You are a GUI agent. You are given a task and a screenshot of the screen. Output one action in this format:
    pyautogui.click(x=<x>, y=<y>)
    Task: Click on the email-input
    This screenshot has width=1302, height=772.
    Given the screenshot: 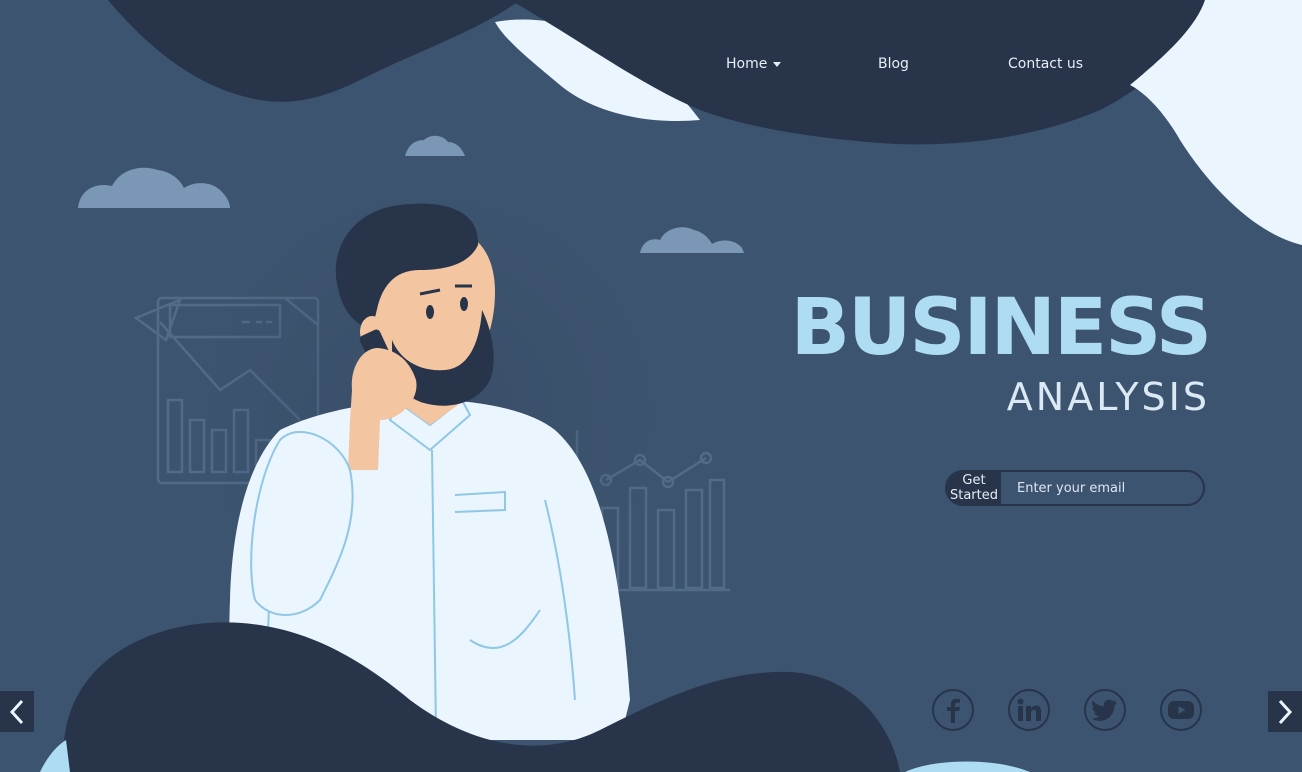 What is the action you would take?
    pyautogui.click(x=1102, y=488)
    